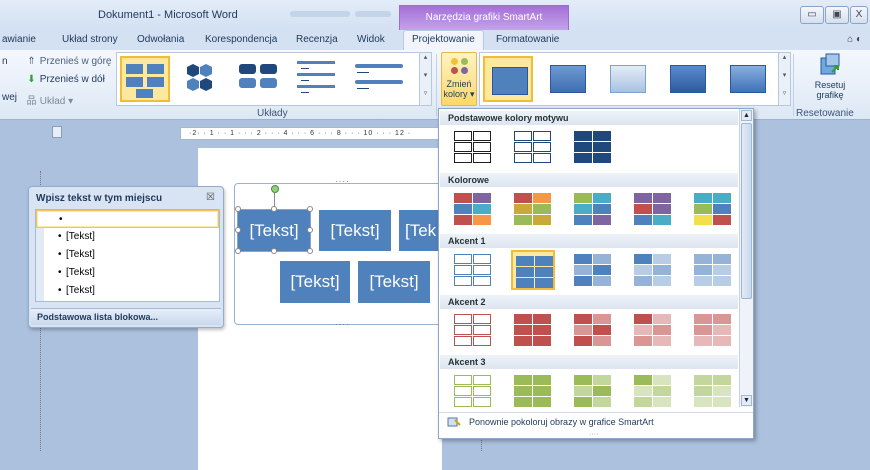  What do you see at coordinates (425, 97) in the screenshot?
I see `gallery-more-button: ▿` at bounding box center [425, 97].